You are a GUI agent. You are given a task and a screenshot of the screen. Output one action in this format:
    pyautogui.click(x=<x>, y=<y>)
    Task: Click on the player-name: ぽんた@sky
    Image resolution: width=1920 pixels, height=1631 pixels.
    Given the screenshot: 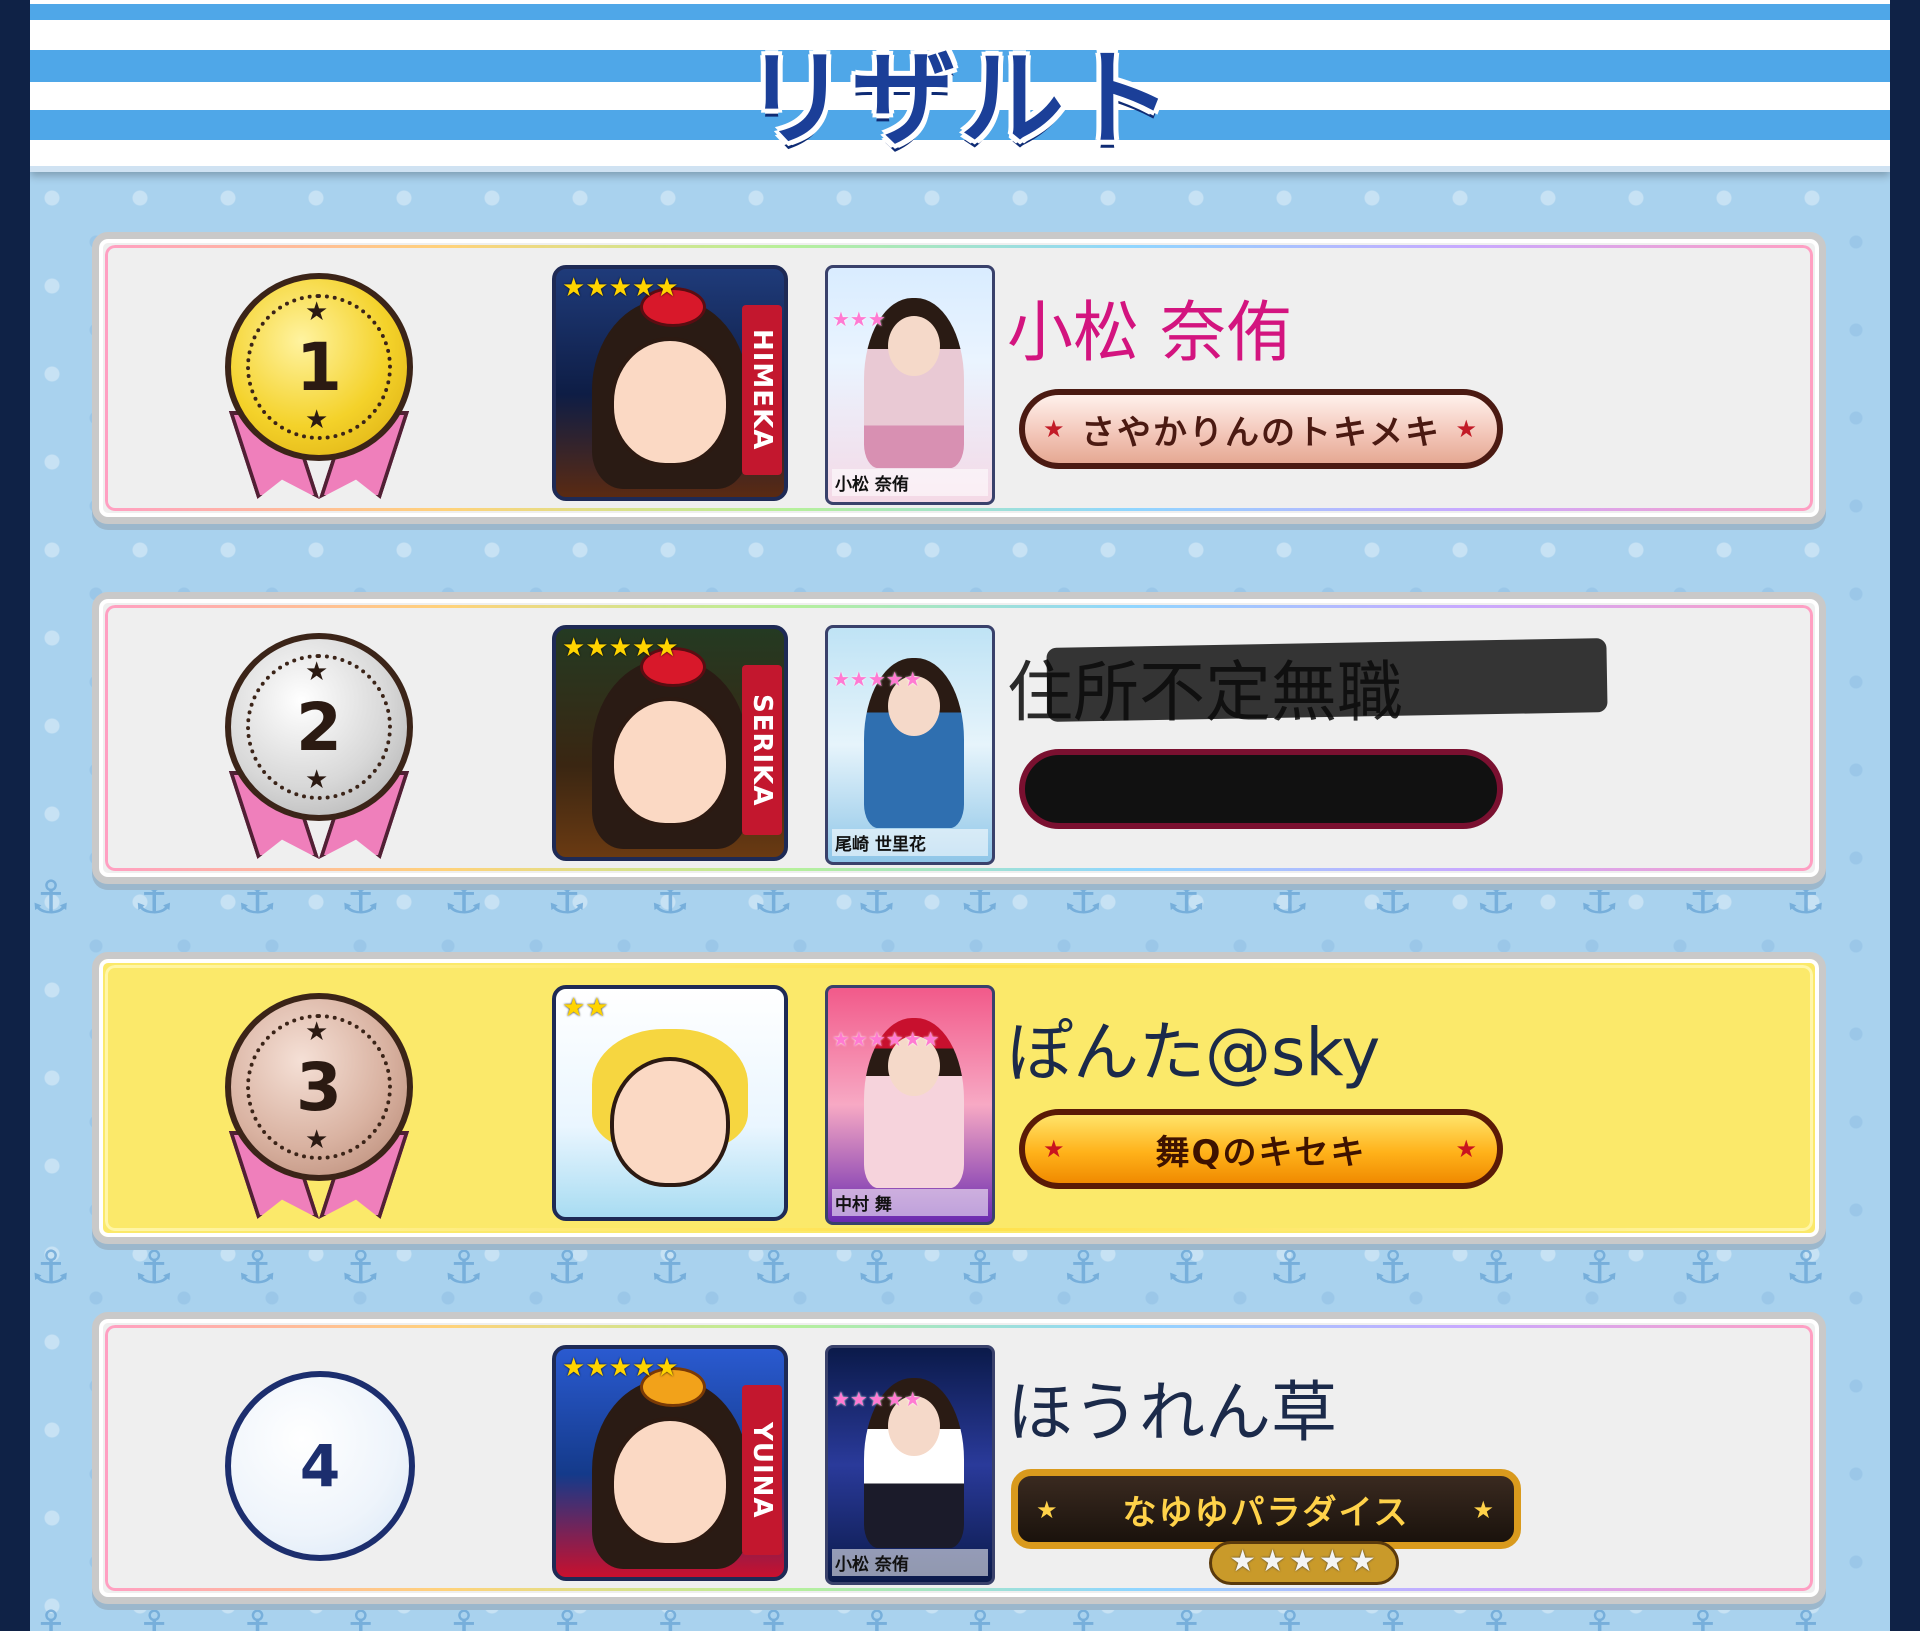 What is the action you would take?
    pyautogui.click(x=1194, y=1052)
    